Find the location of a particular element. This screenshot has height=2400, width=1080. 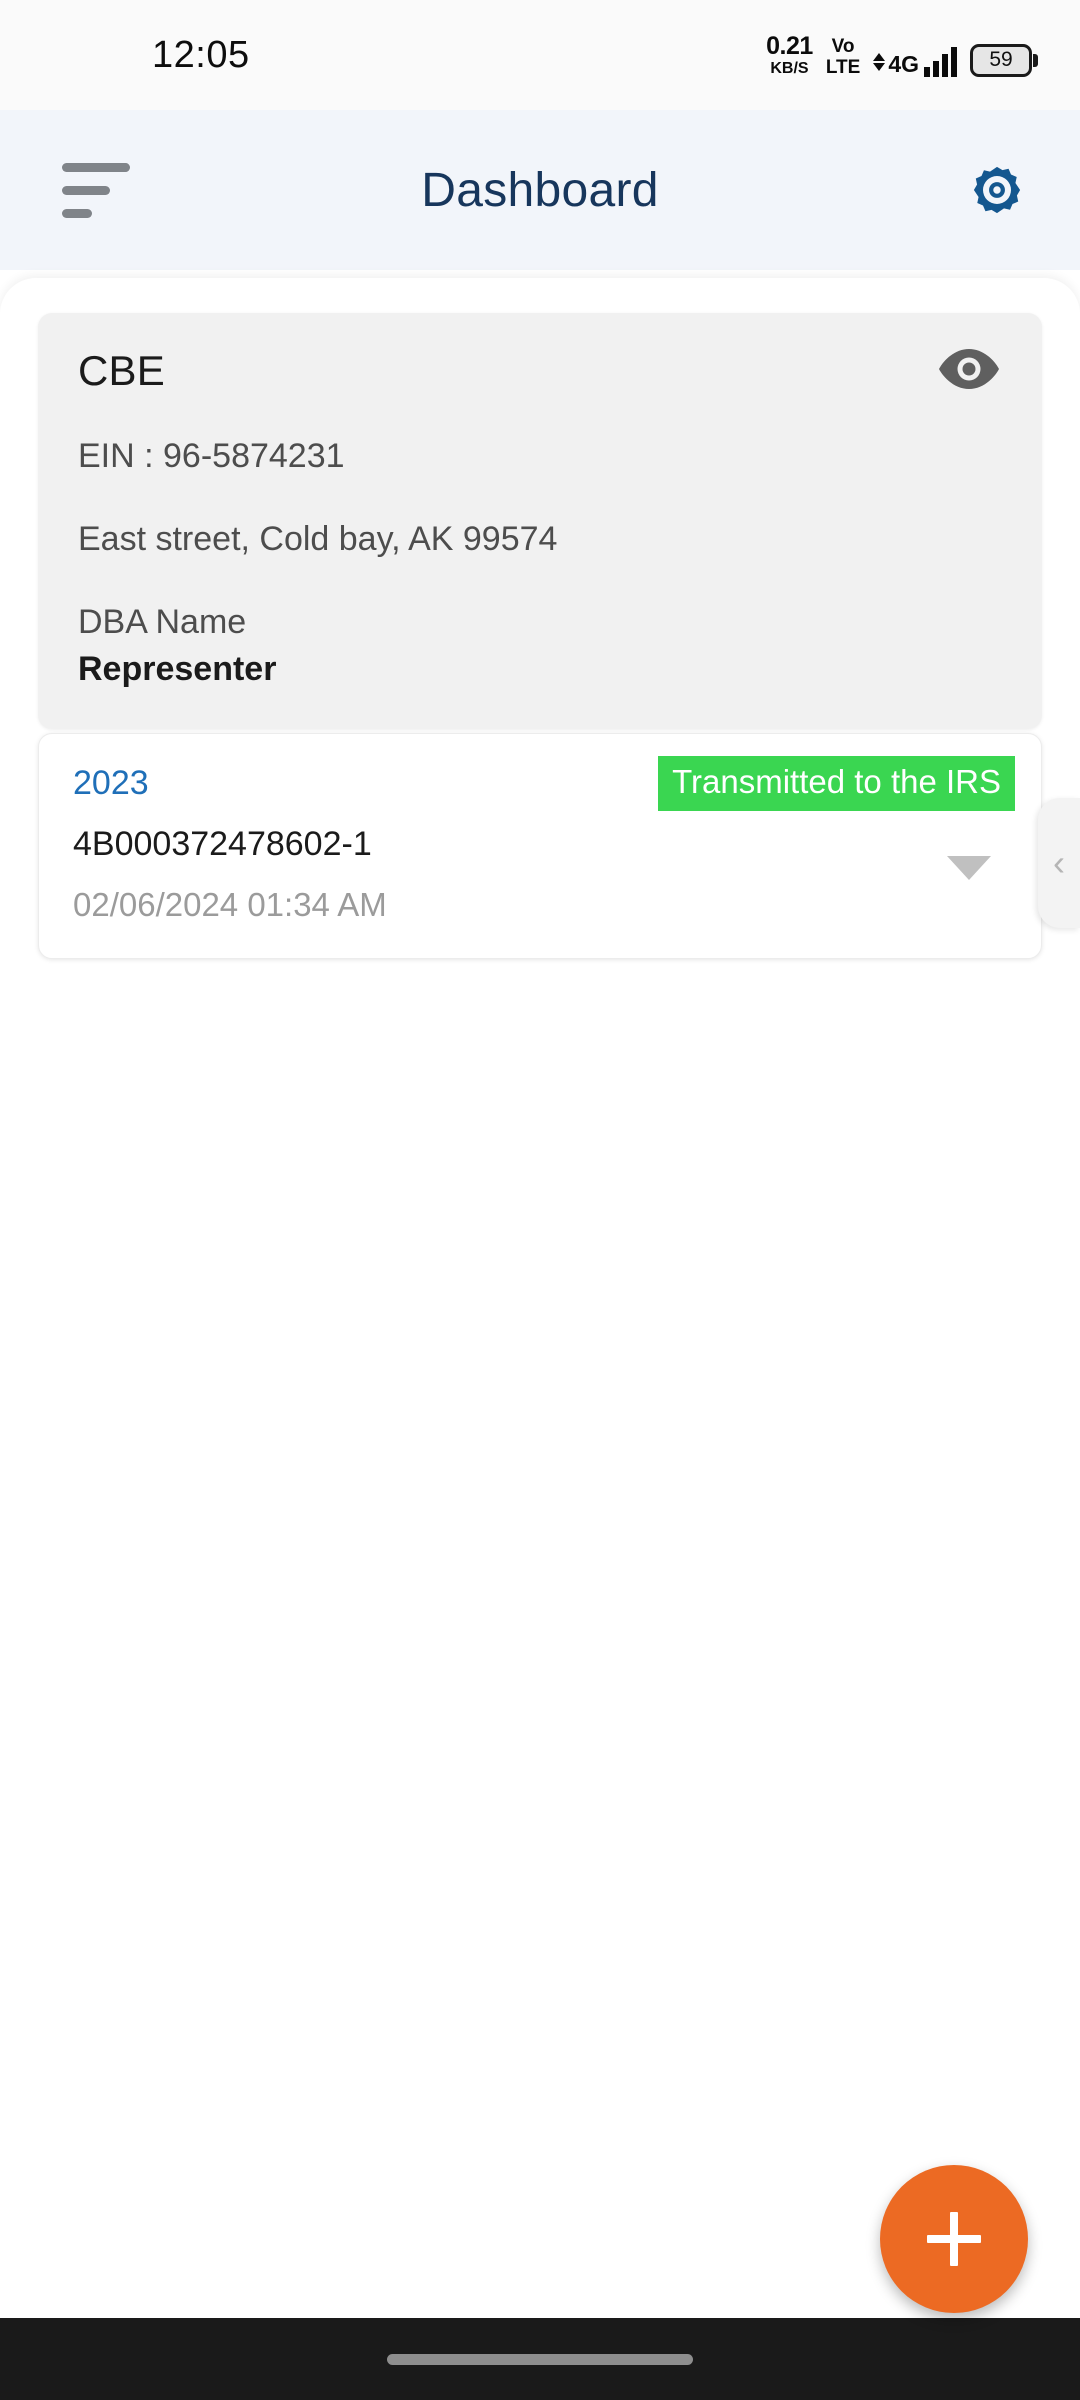

network-speed-unit: KB/S is located at coordinates (789, 68).